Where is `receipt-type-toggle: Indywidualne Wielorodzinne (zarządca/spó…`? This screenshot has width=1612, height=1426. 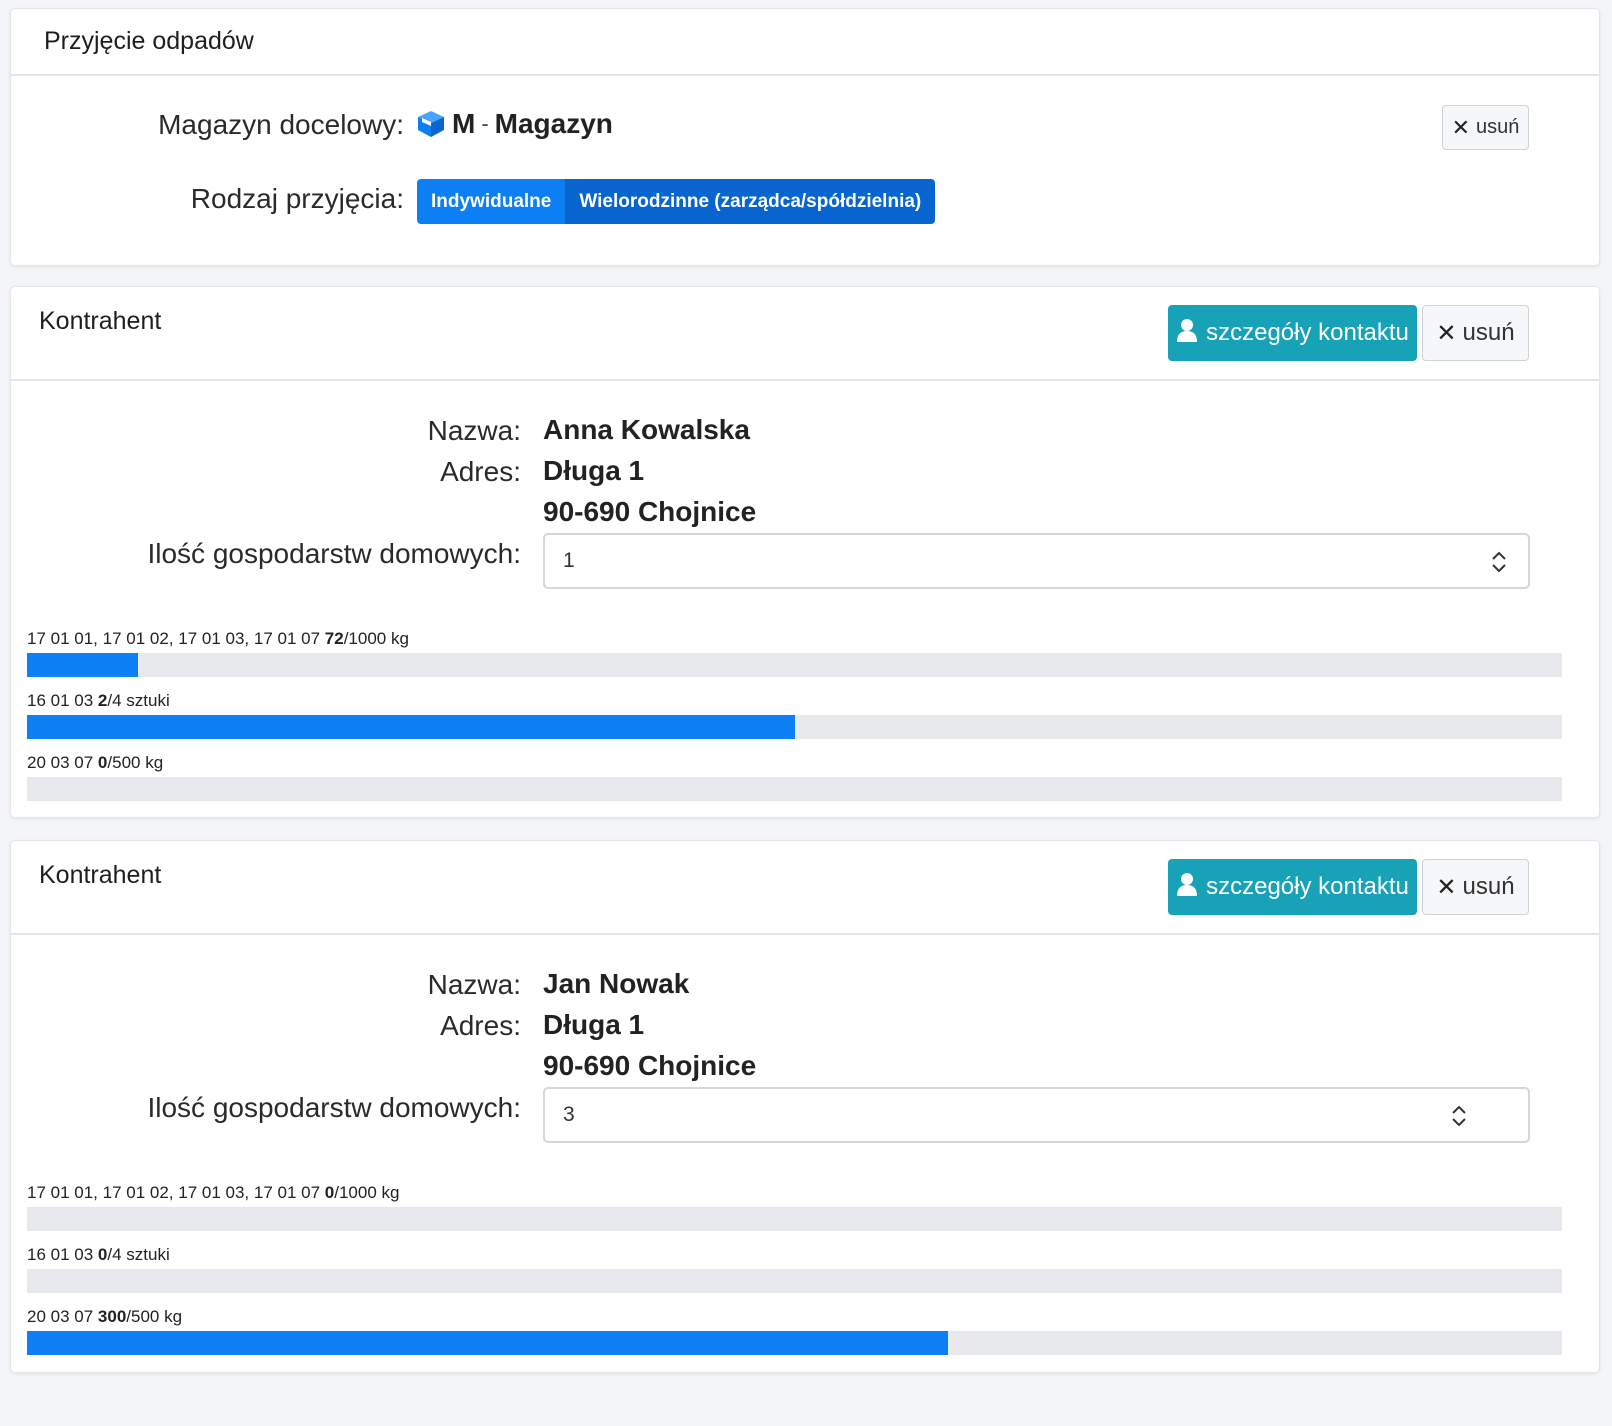
receipt-type-toggle: Indywidualne Wielorodzinne (zarządca/spó… is located at coordinates (676, 201).